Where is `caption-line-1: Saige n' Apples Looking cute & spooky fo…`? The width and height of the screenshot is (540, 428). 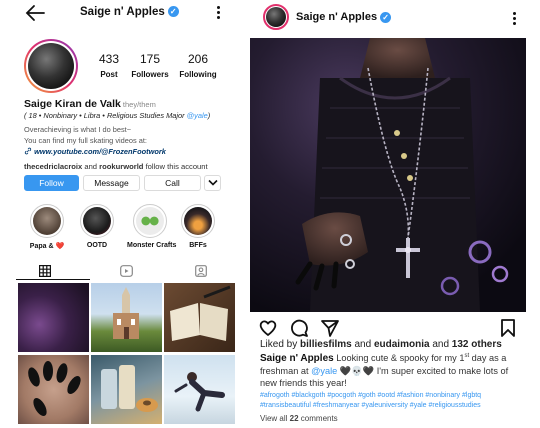 caption-line-1: Saige n' Apples Looking cute & spooky fo… is located at coordinates (383, 359).